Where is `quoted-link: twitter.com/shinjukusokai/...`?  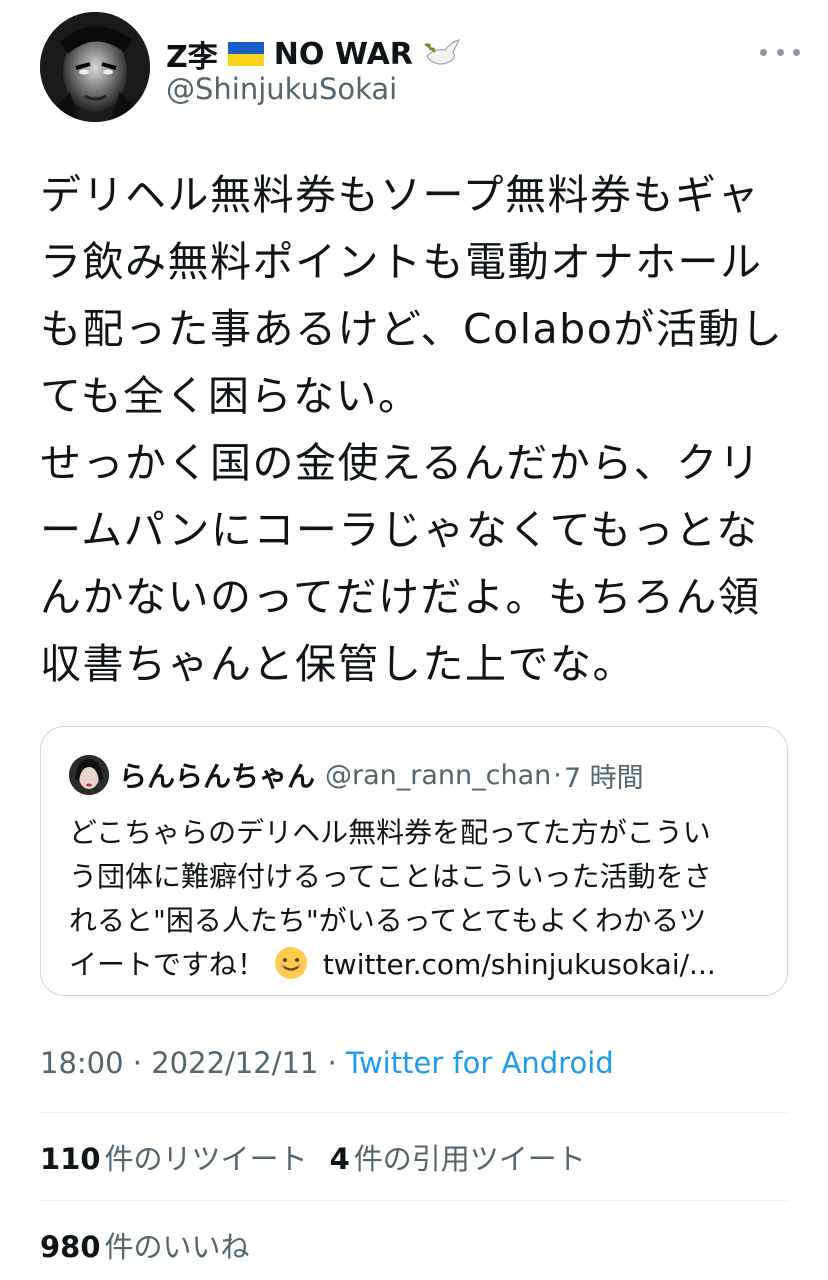
quoted-link: twitter.com/shinjukusokai/... is located at coordinates (519, 964).